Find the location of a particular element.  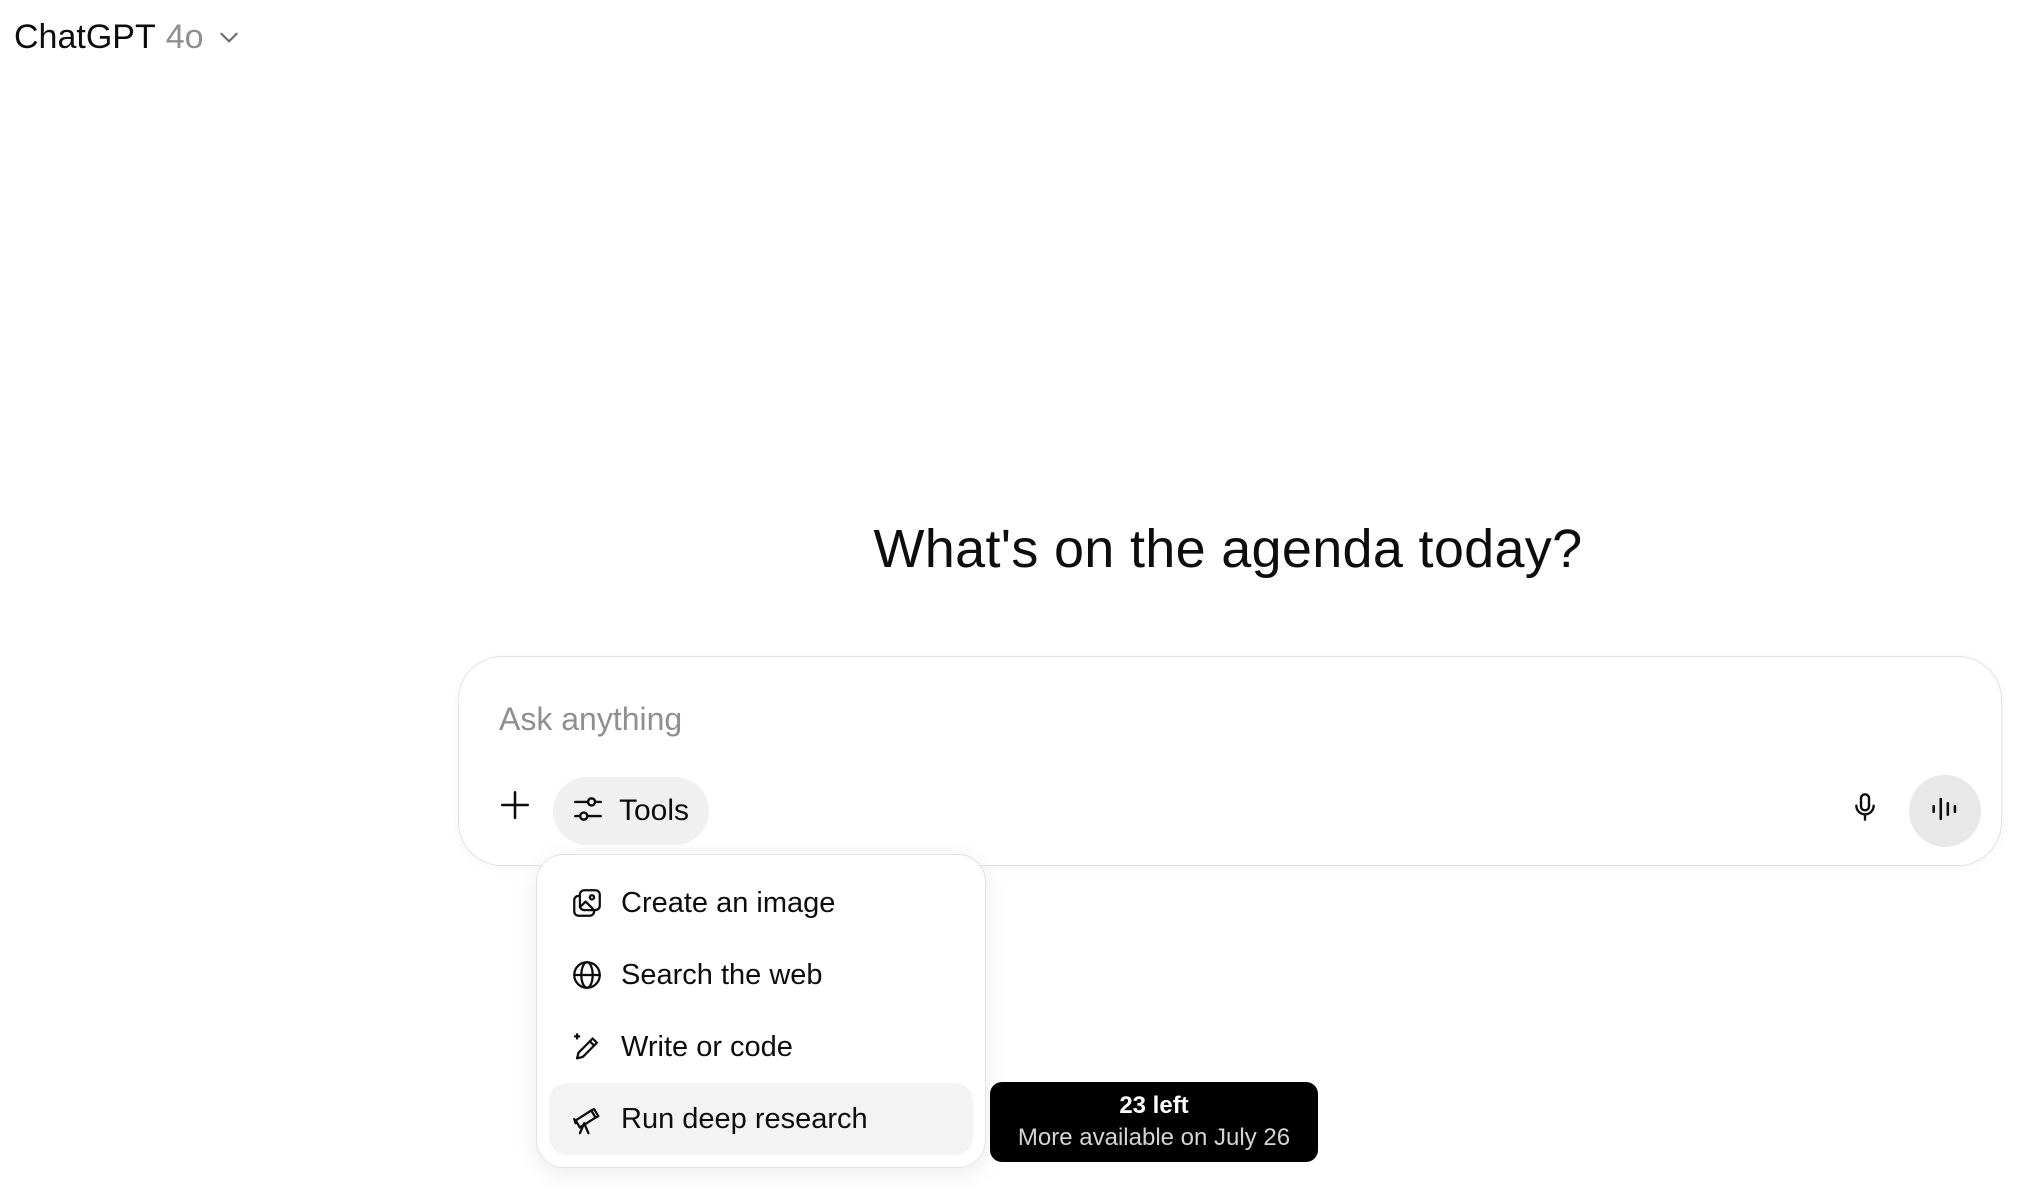

usage-tooltip: 23 left More available on July 26 is located at coordinates (1154, 1122).